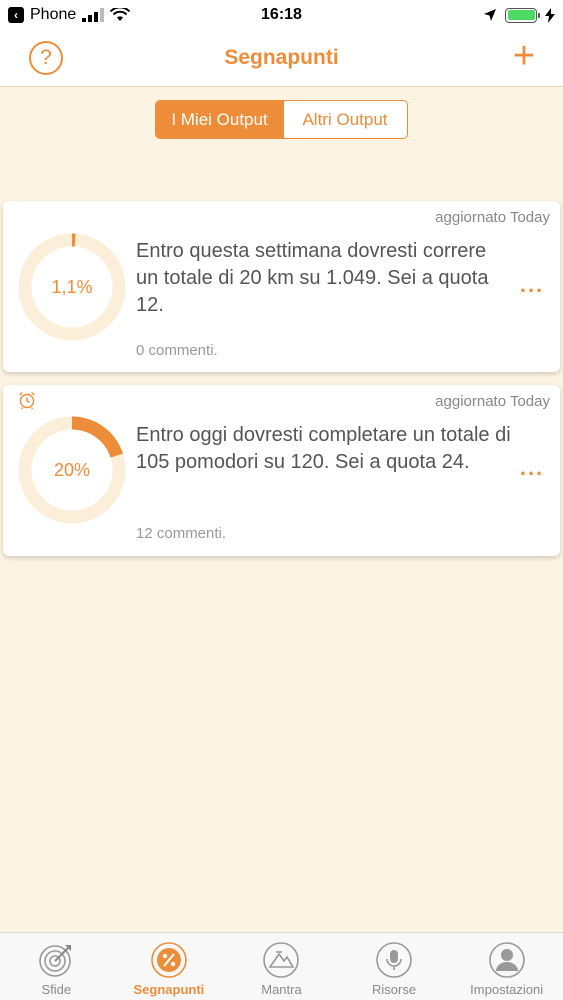  Describe the element at coordinates (344, 119) in the screenshot. I see `segment-other-outputs: Altri Output` at that location.